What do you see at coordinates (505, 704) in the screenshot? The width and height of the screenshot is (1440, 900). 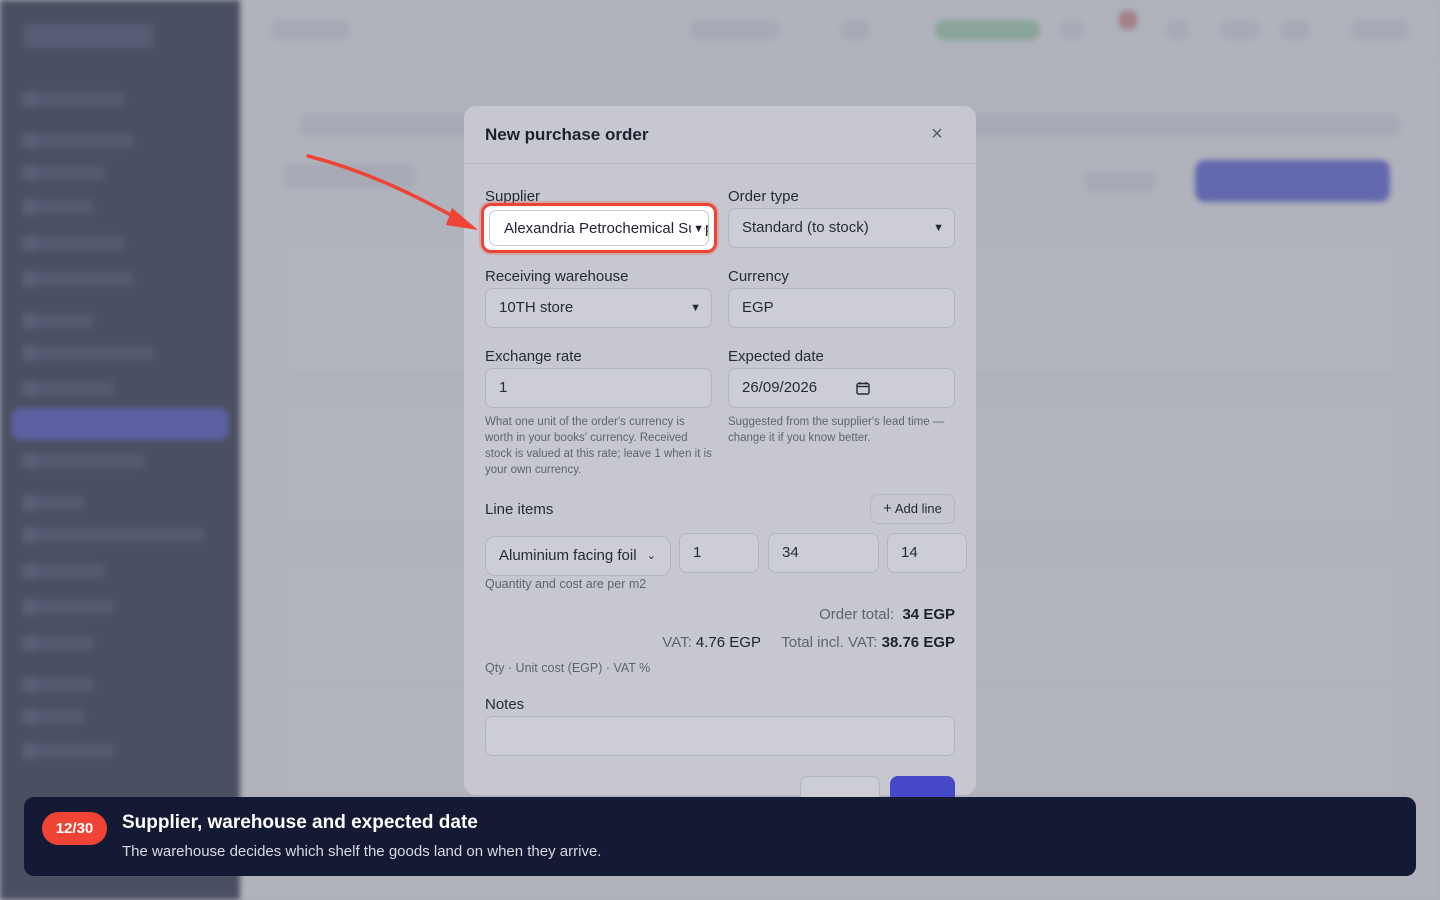 I see `notes-label: Notes` at bounding box center [505, 704].